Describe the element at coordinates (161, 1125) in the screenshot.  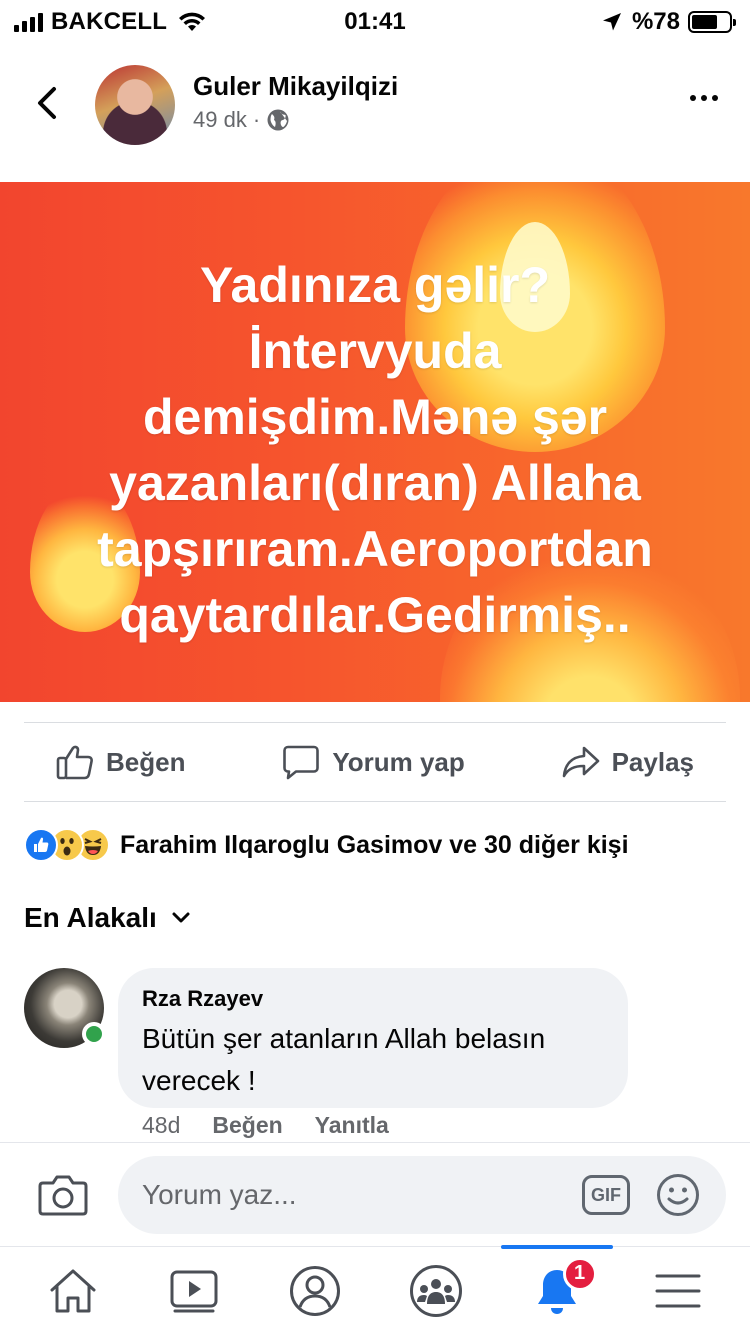
I see `comment-time: 48d` at that location.